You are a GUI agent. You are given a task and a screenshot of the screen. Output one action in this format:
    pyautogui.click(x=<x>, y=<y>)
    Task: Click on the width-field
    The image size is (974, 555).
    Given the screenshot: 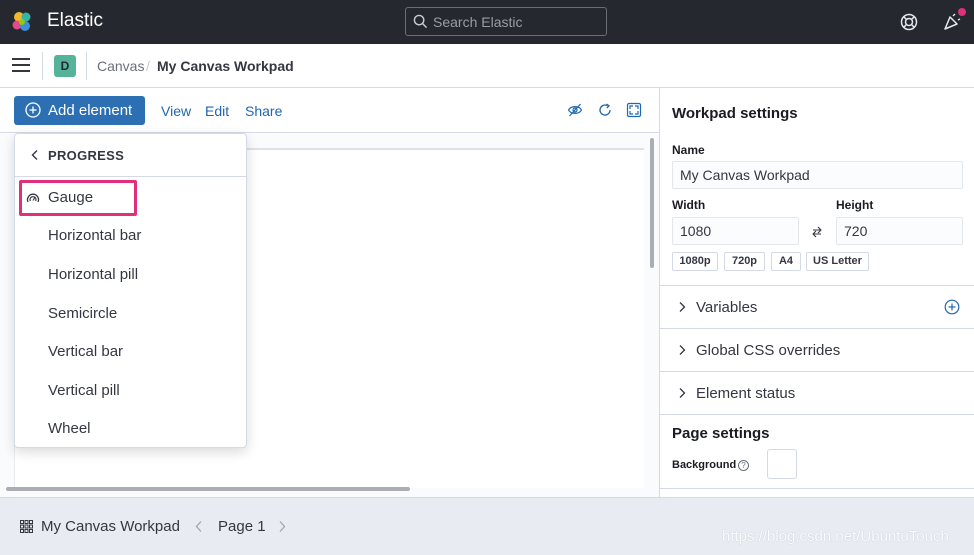 What is the action you would take?
    pyautogui.click(x=735, y=231)
    